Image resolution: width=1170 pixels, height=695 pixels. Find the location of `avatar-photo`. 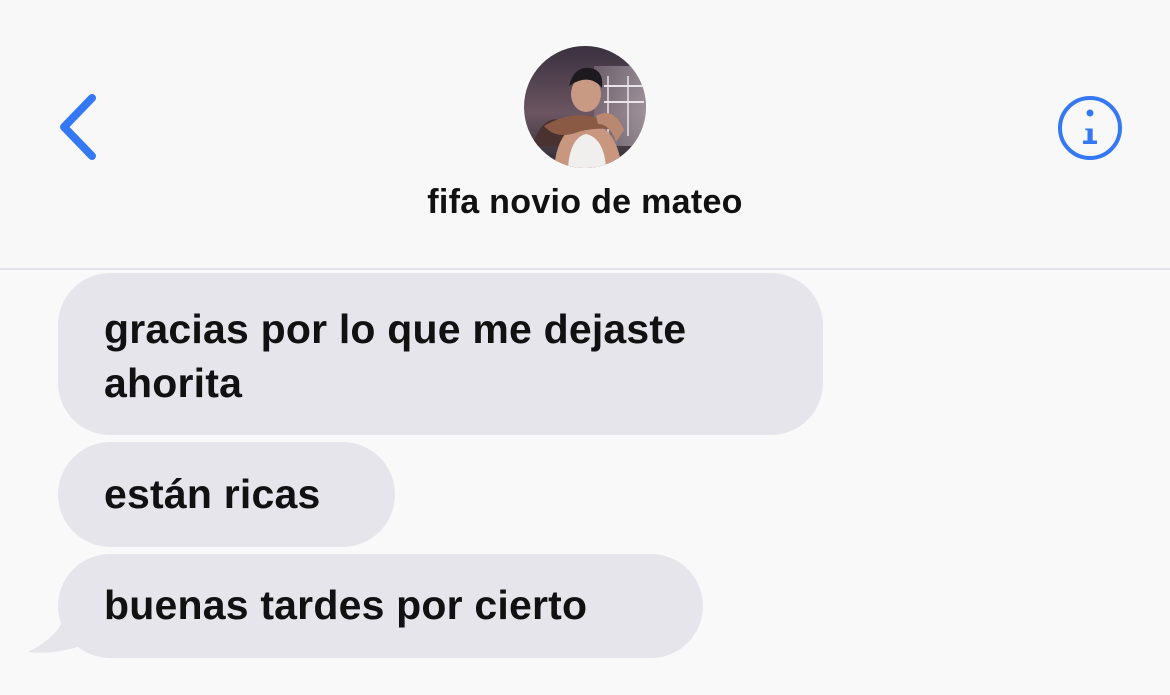

avatar-photo is located at coordinates (585, 107).